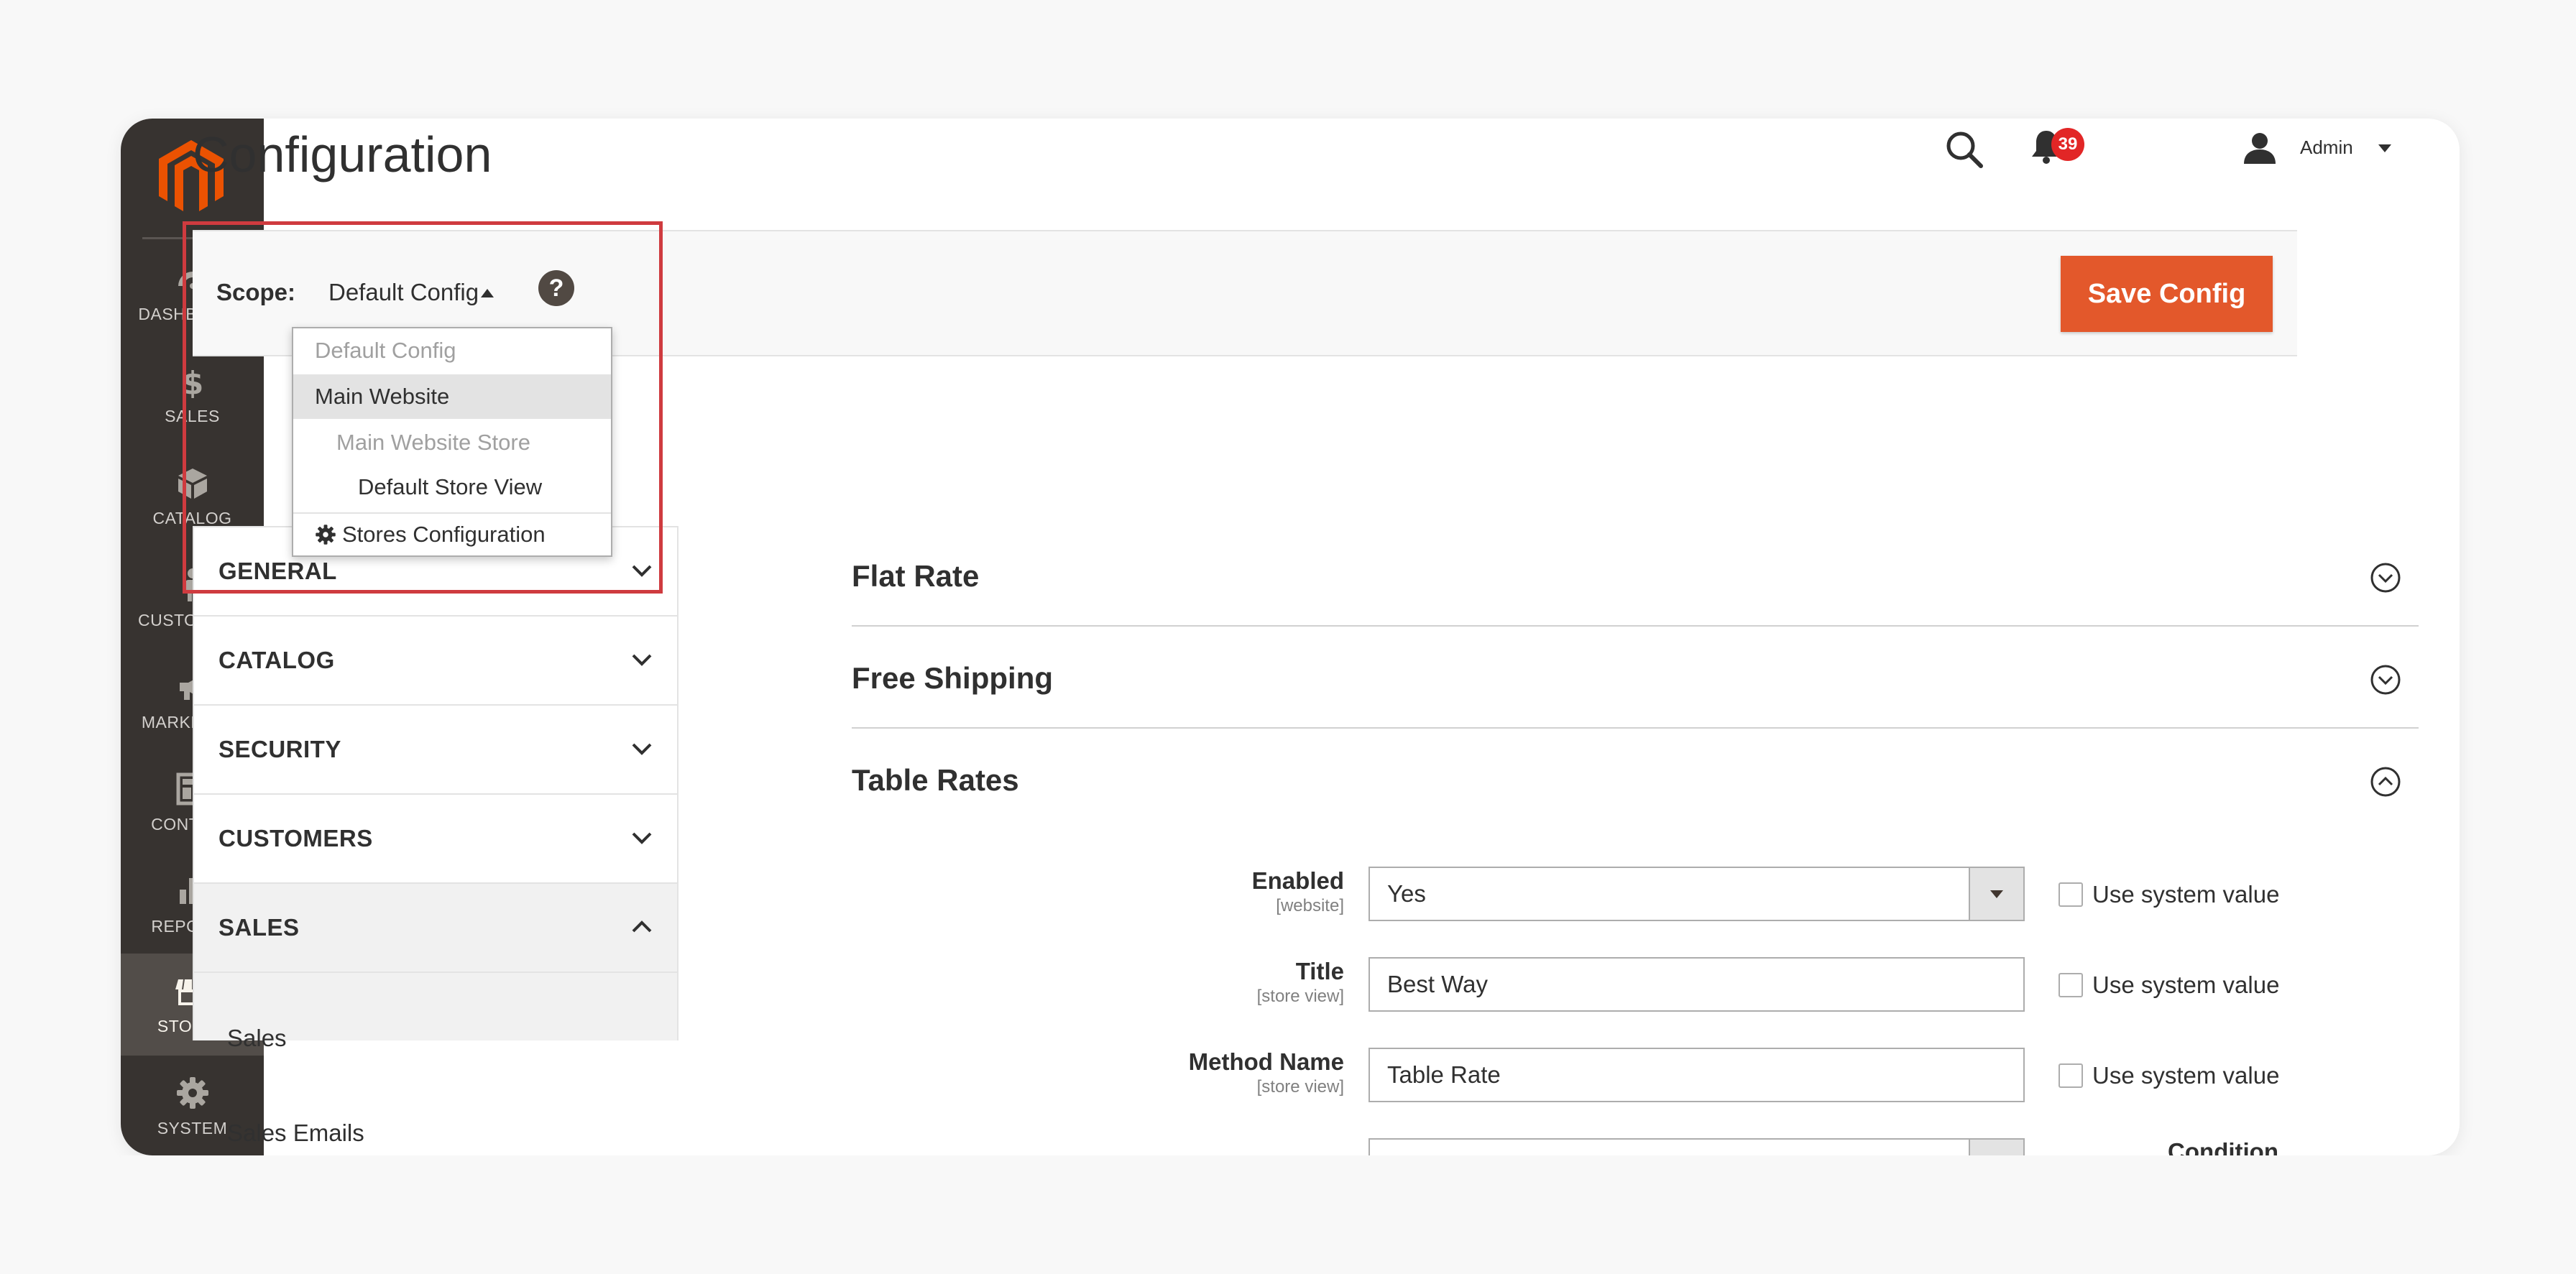 This screenshot has height=1274, width=2576. Describe the element at coordinates (2067, 145) in the screenshot. I see `notifications-badge: 39` at that location.